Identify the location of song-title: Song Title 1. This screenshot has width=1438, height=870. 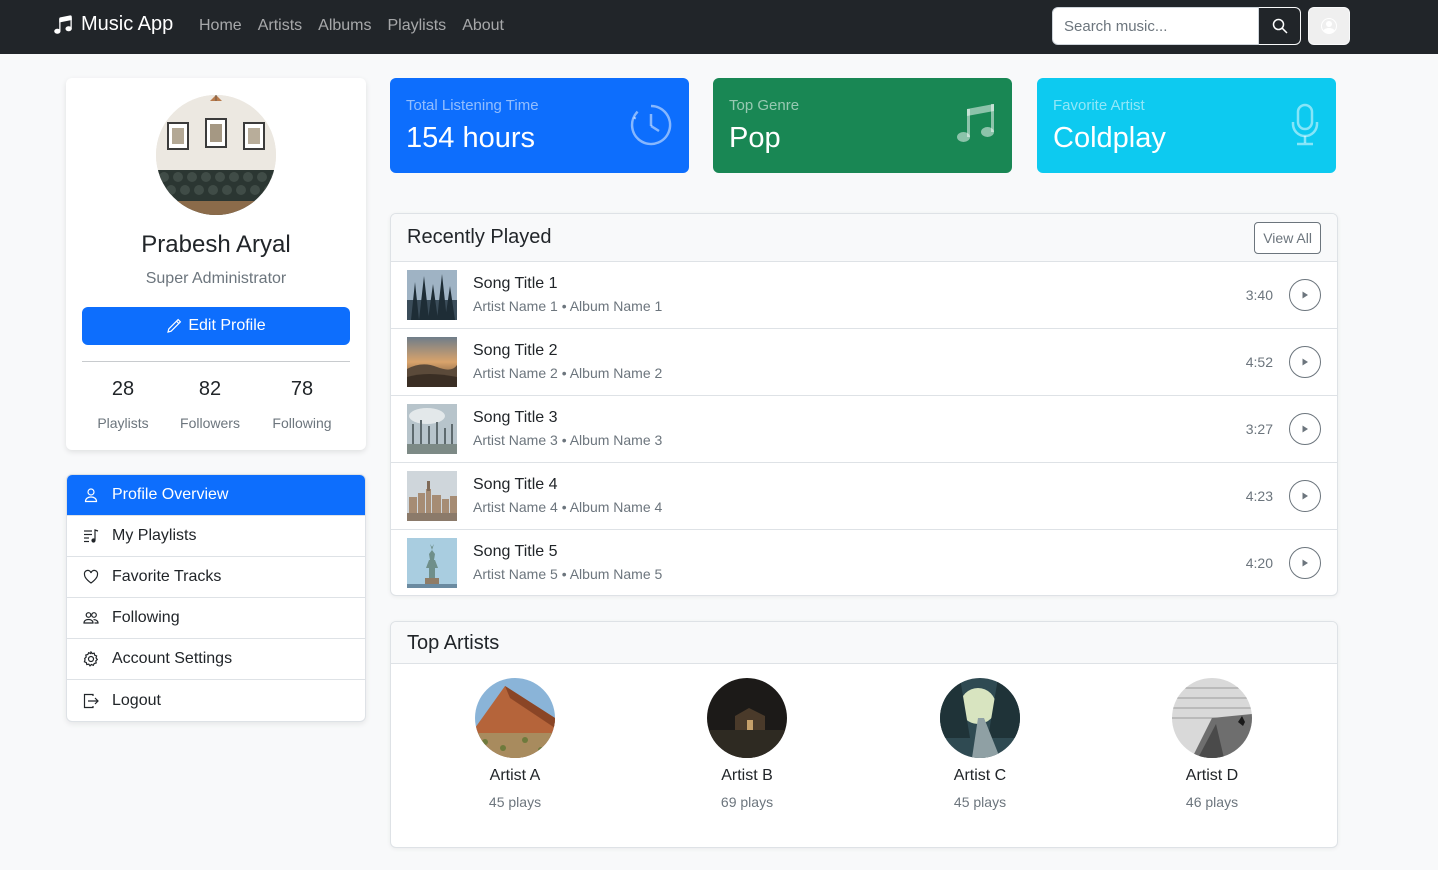
(515, 283).